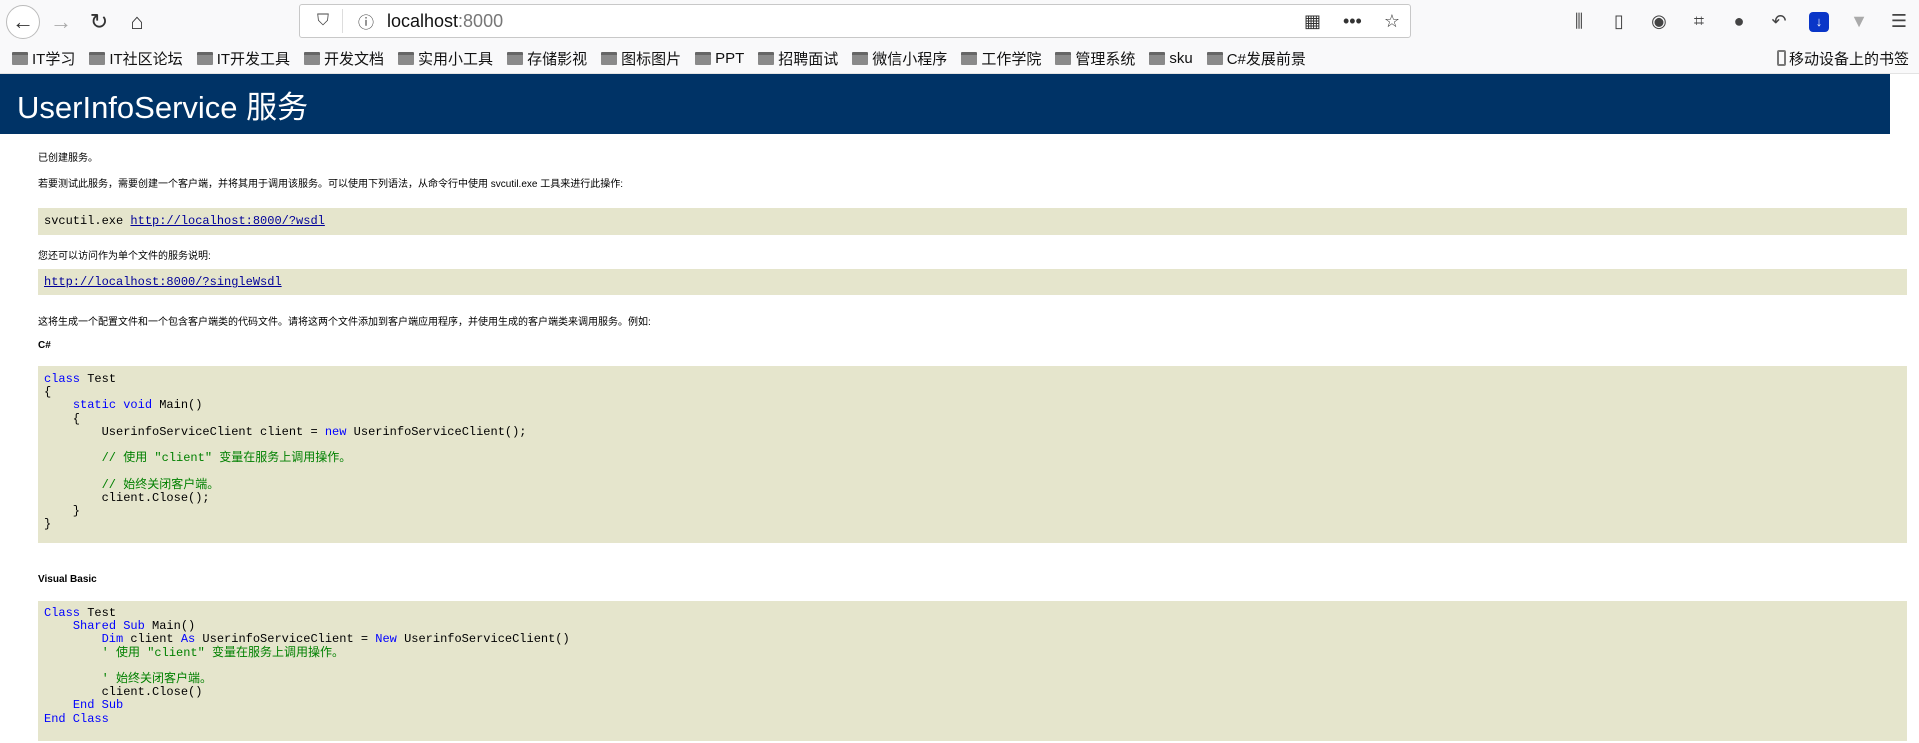  I want to click on home-button: ⌂, so click(137, 22).